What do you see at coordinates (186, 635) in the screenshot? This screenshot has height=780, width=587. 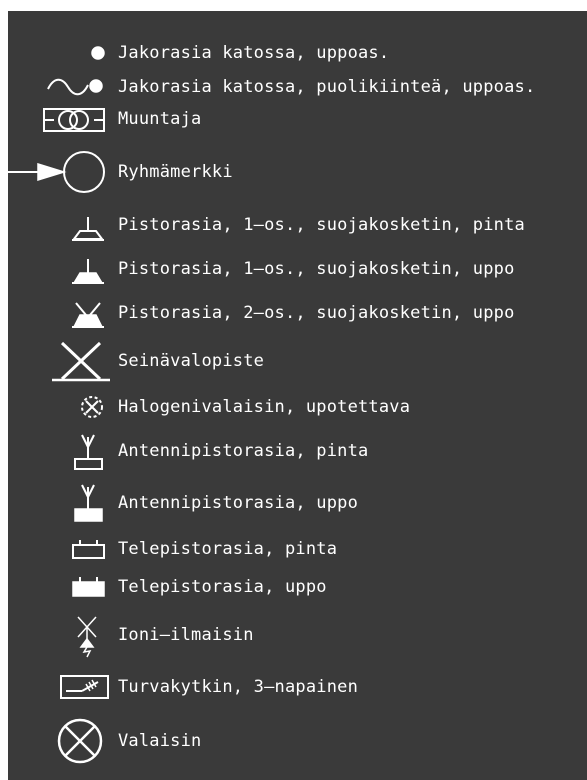 I see `legend-item-label: Ioni–ilmaisin` at bounding box center [186, 635].